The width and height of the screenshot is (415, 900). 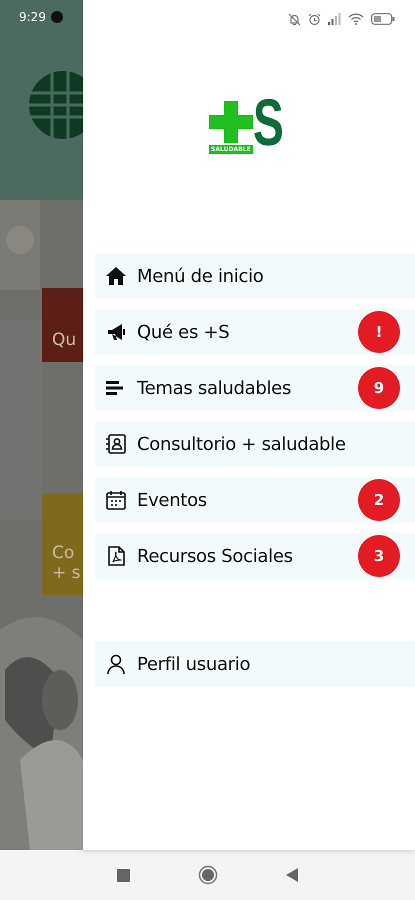 What do you see at coordinates (123, 875) in the screenshot?
I see `recent-apps-icon` at bounding box center [123, 875].